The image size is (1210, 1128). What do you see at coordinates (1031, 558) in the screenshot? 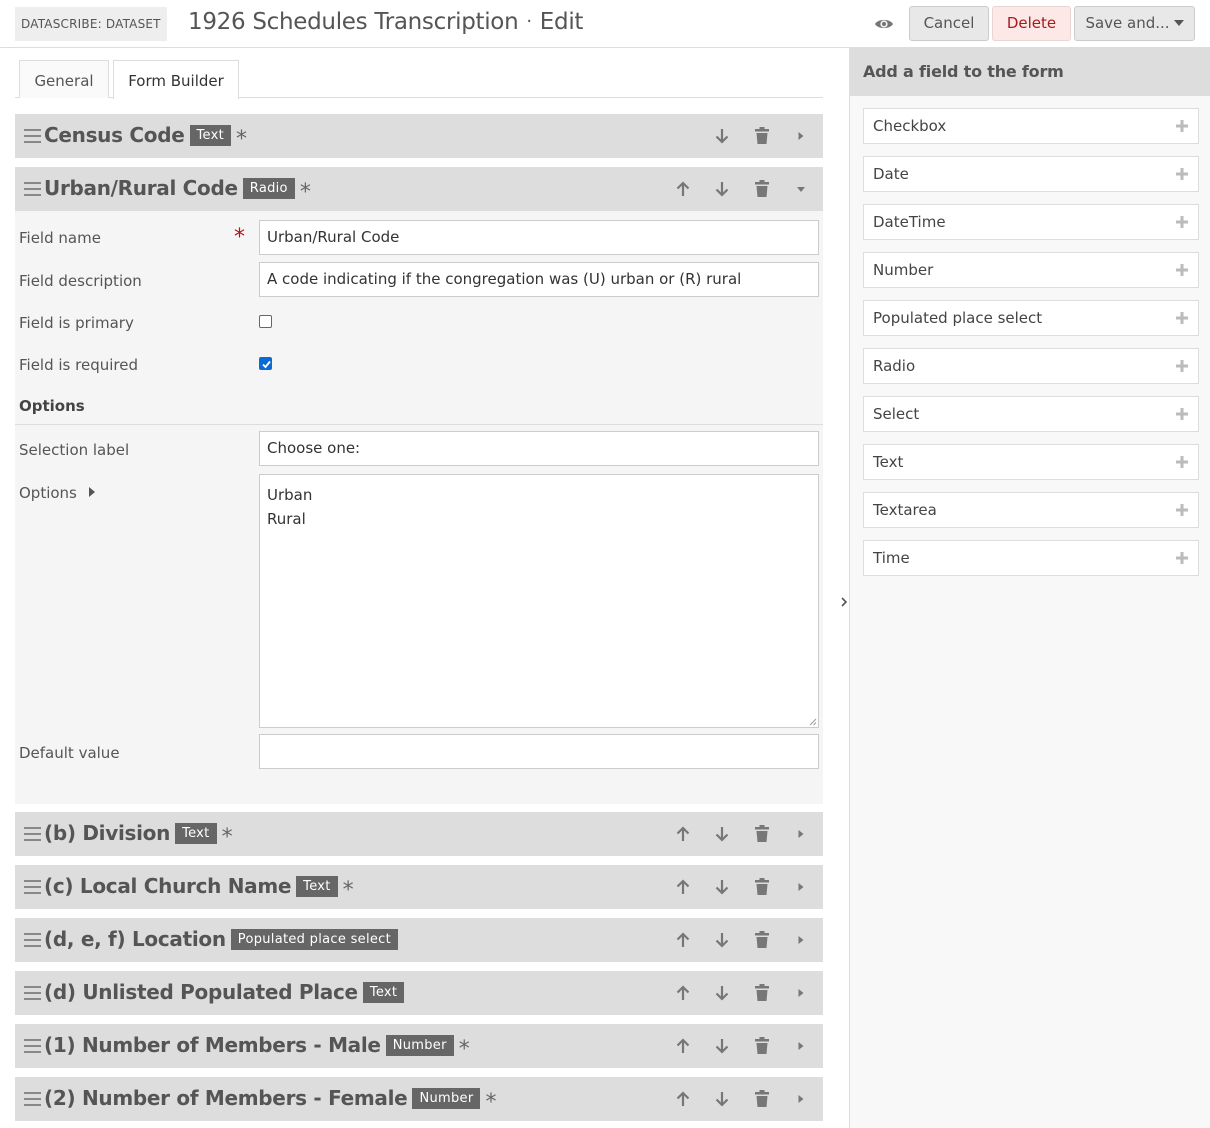
I see `add-field-time: Time` at bounding box center [1031, 558].